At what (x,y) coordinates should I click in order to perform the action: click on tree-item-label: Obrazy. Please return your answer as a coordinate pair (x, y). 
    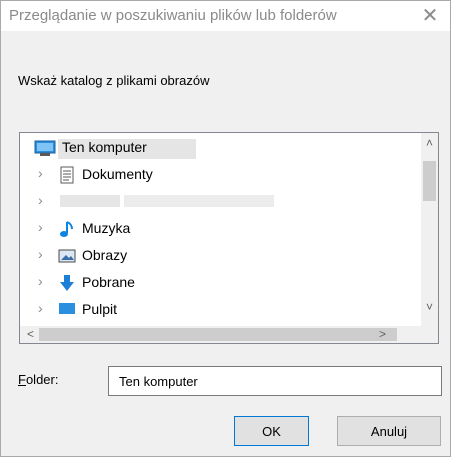
    Looking at the image, I should click on (105, 255).